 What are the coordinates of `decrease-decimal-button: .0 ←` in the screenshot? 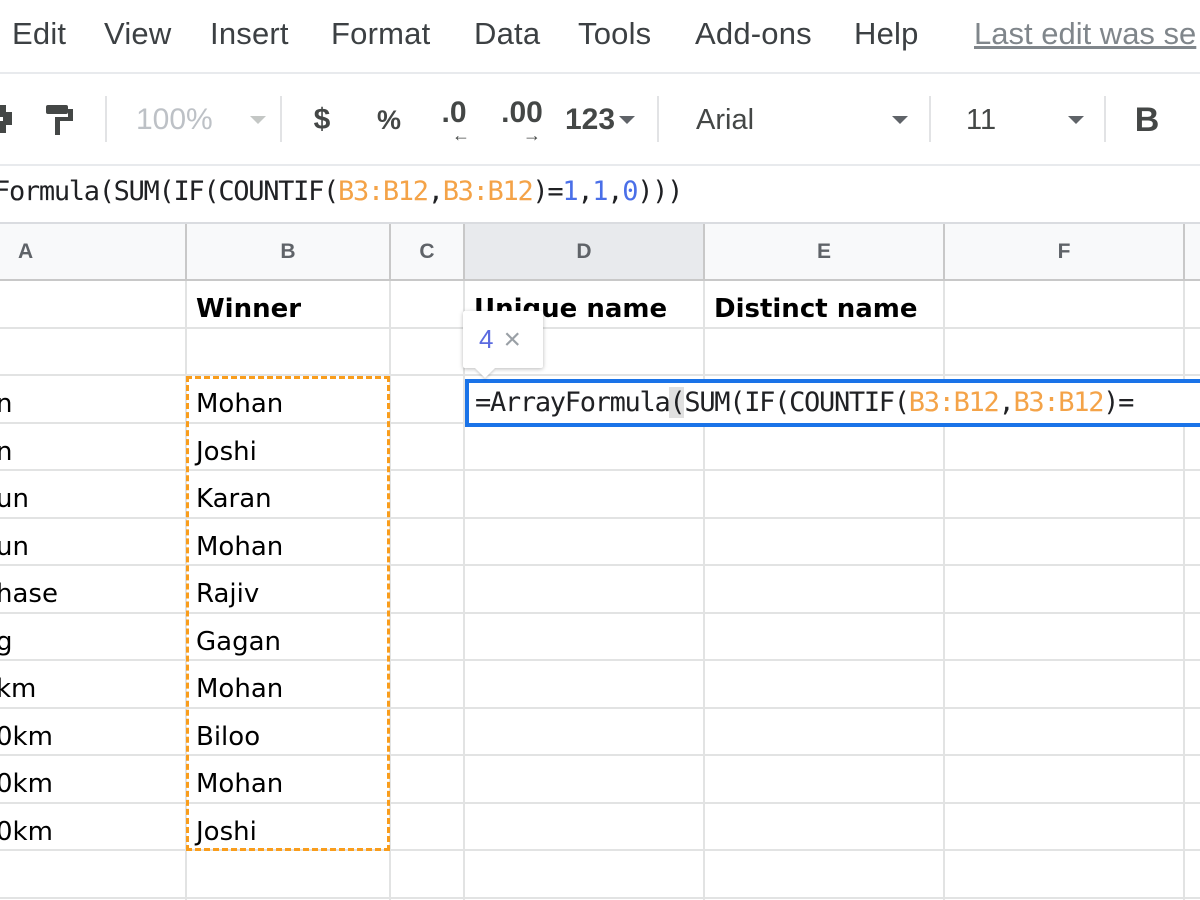 It's located at (454, 120).